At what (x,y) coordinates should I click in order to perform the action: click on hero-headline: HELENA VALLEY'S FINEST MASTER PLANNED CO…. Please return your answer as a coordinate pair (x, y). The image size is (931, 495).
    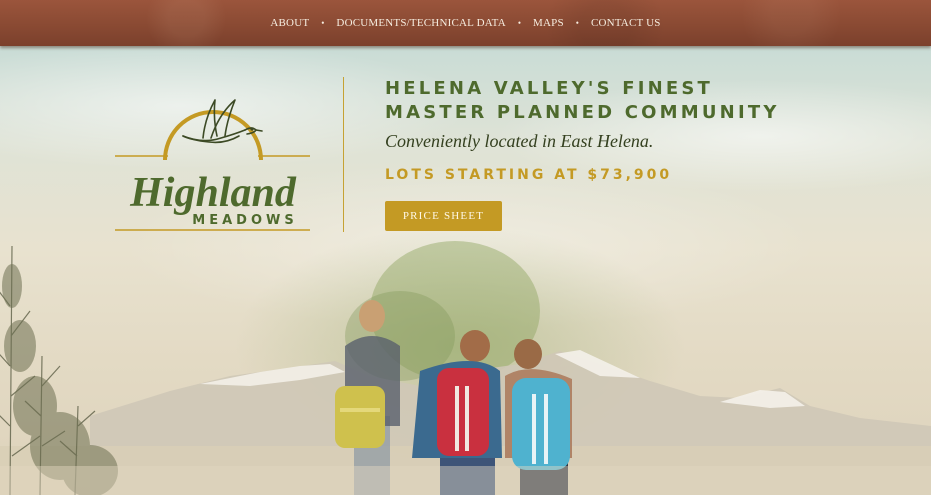
    Looking at the image, I should click on (582, 101).